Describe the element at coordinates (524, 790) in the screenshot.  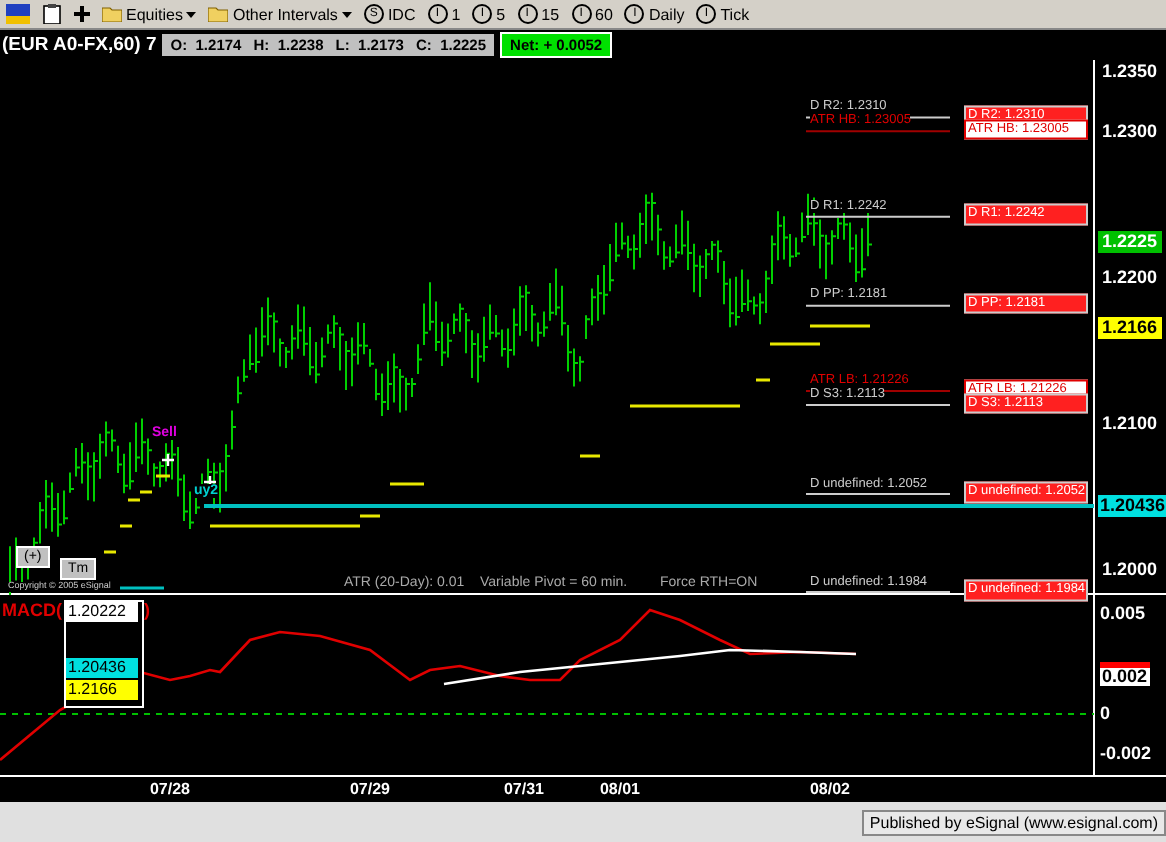
I see `date-label: 07/31` at that location.